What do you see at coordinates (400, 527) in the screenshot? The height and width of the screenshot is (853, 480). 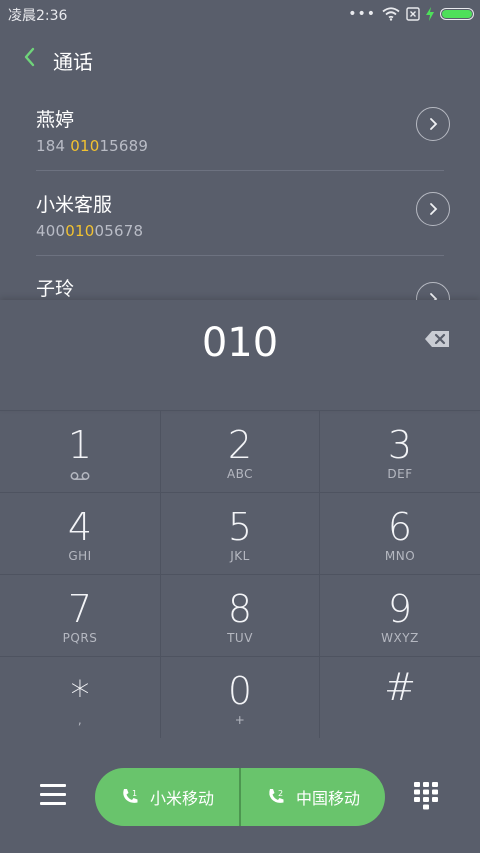 I see `key-digit: 6` at bounding box center [400, 527].